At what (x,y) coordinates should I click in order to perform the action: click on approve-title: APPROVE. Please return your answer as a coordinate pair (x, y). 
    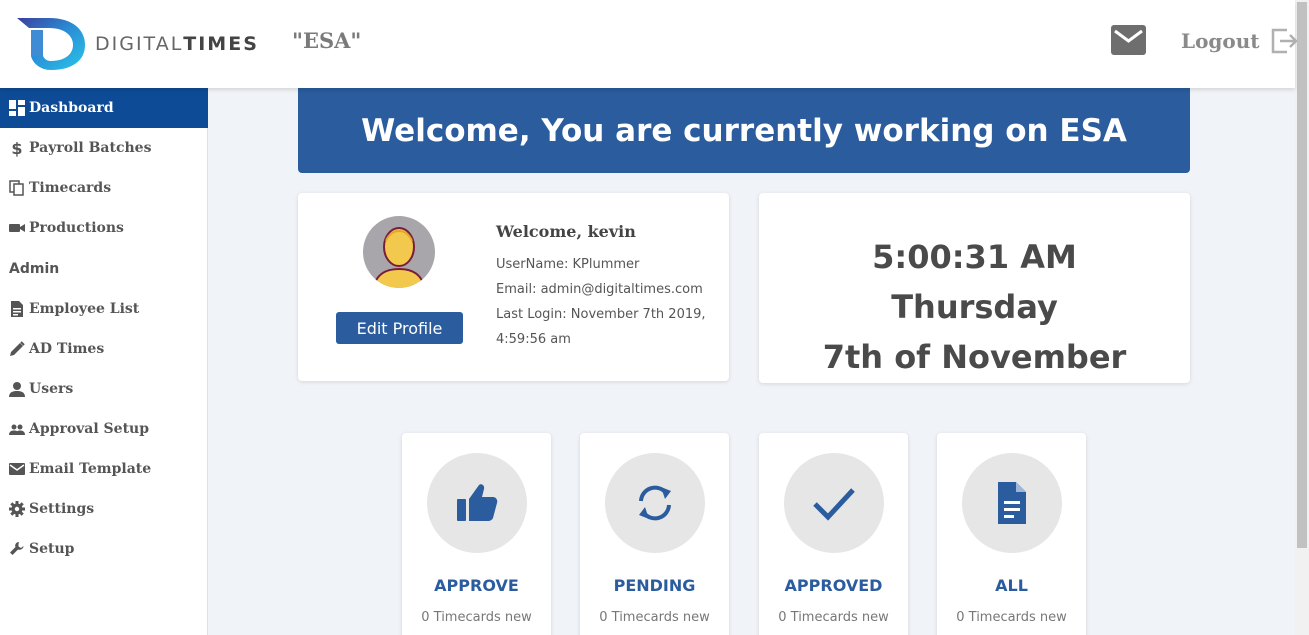
    Looking at the image, I should click on (476, 585).